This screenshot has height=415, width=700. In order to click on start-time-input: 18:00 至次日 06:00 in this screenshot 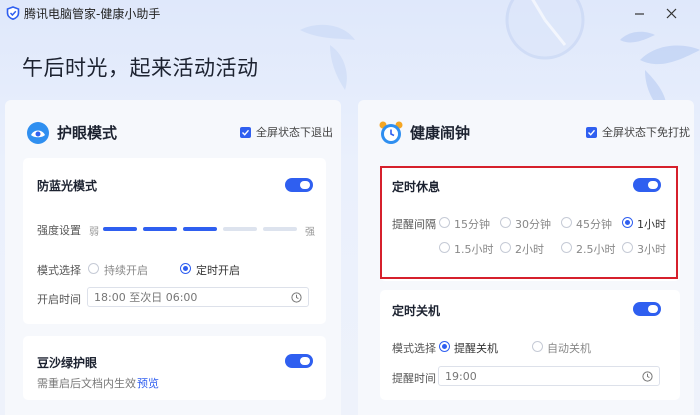, I will do `click(198, 297)`.